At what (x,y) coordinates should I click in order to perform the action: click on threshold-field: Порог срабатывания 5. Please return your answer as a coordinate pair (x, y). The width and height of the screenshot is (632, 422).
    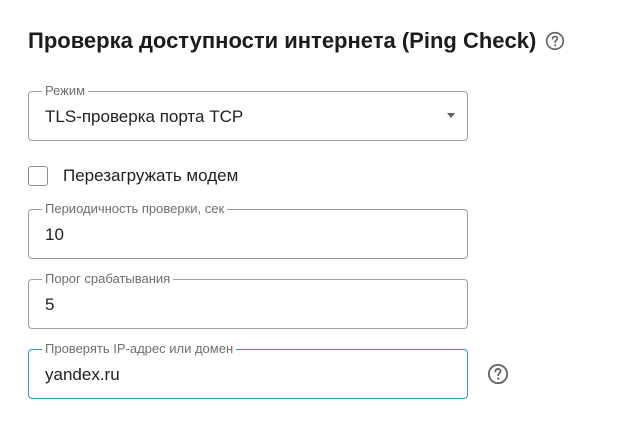
    Looking at the image, I should click on (248, 300).